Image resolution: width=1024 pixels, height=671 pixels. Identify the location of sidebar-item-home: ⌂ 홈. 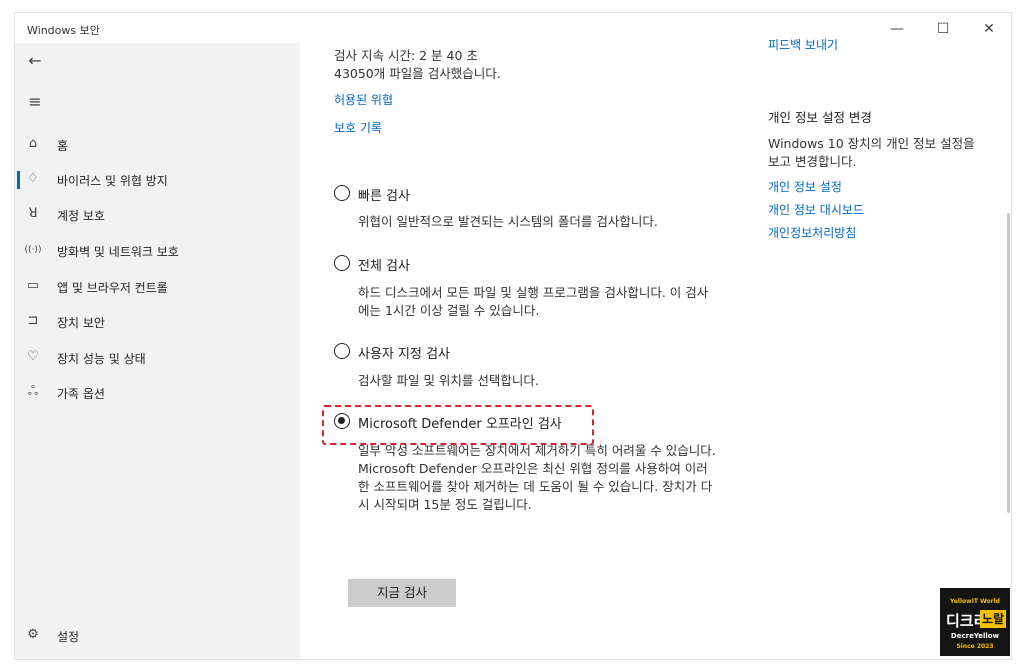
(157, 145).